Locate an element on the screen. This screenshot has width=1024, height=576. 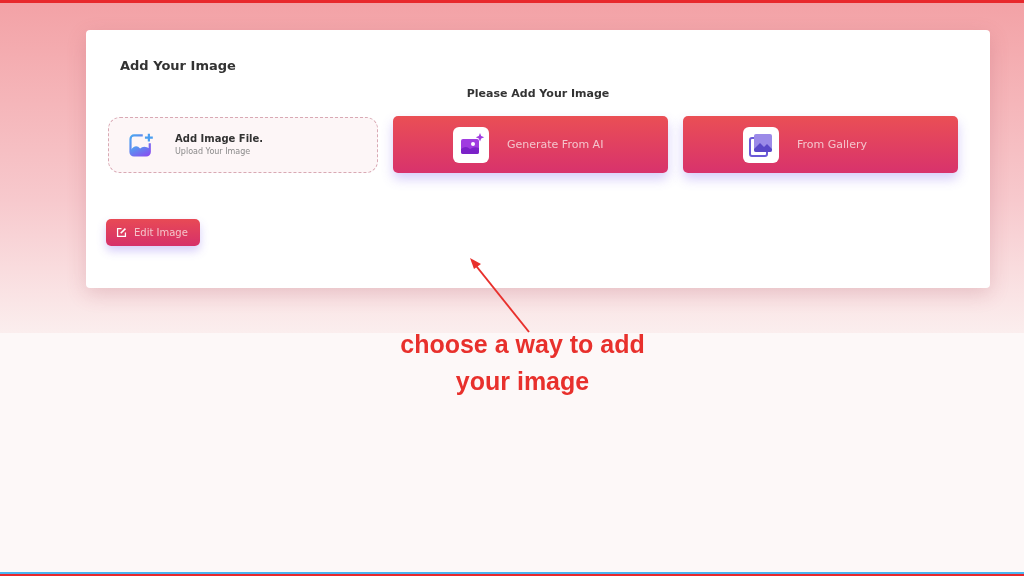
sparkle-image-icon is located at coordinates (471, 144).